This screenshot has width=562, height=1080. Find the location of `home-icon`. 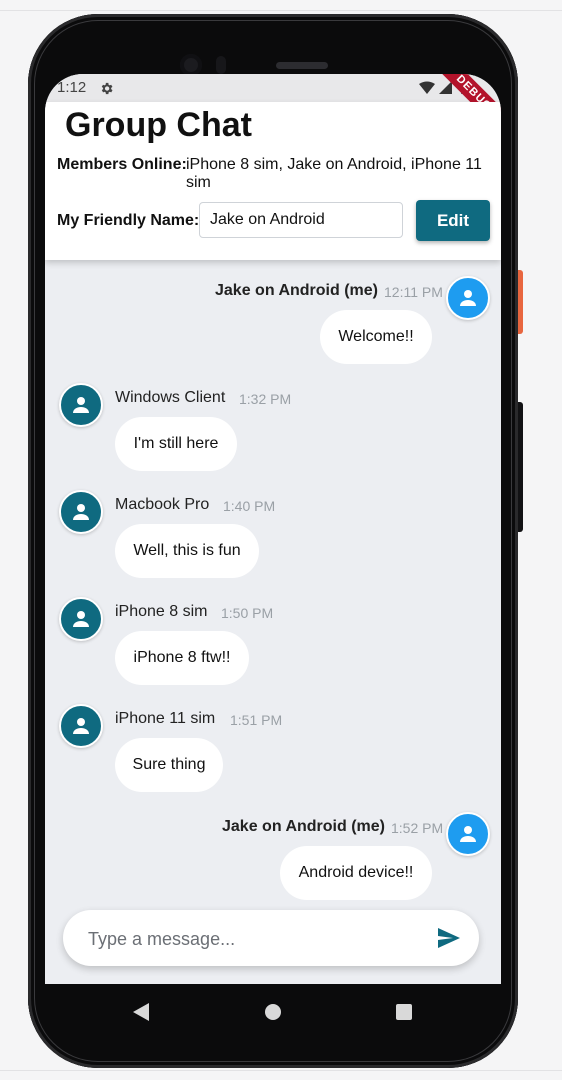

home-icon is located at coordinates (273, 1012).